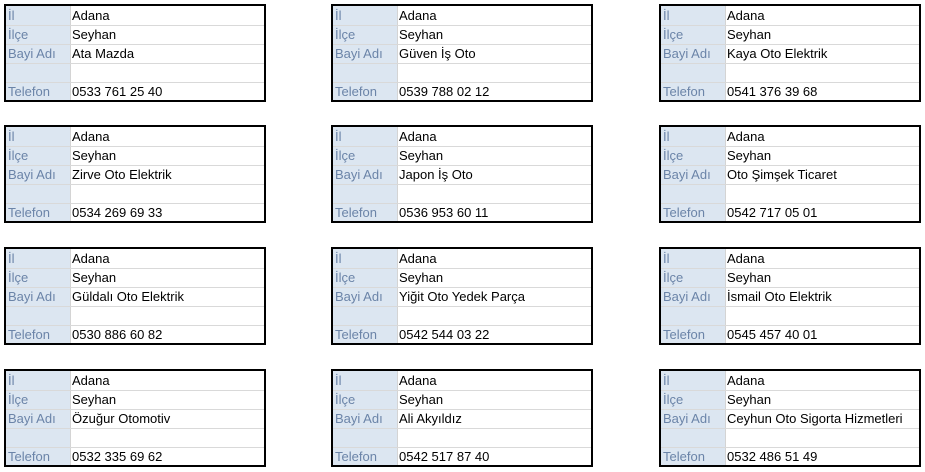 Image resolution: width=925 pixels, height=472 pixels. What do you see at coordinates (436, 174) in the screenshot?
I see `field-value-bayi-adi: Japon İş Oto` at bounding box center [436, 174].